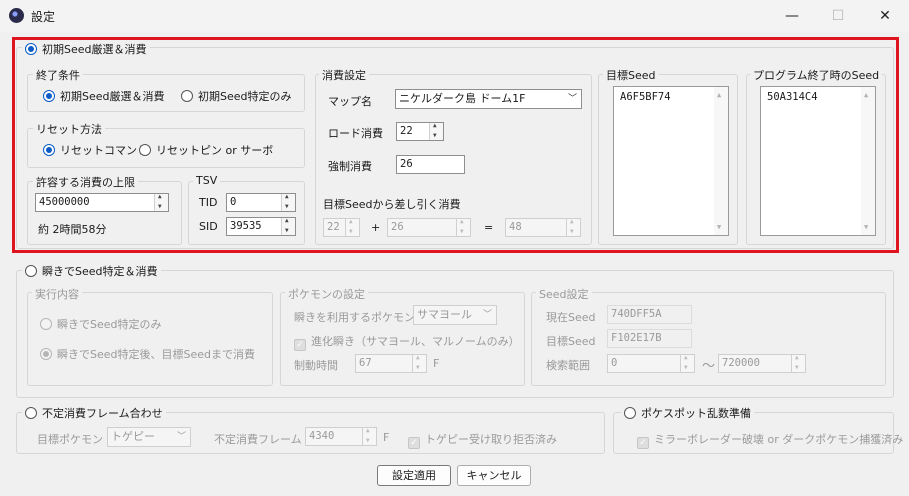  Describe the element at coordinates (649, 314) in the screenshot. I see `cur-seed-value: 740DFF5A` at that location.